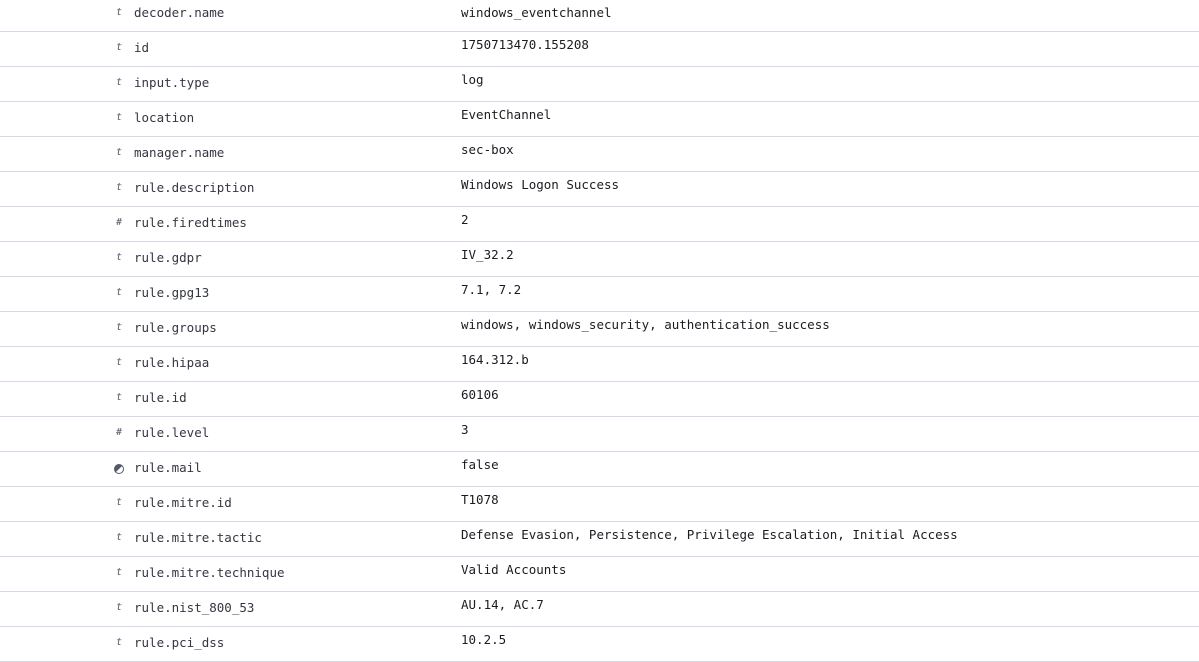 The height and width of the screenshot is (662, 1199). Describe the element at coordinates (179, 152) in the screenshot. I see `field-name: manager.name` at that location.